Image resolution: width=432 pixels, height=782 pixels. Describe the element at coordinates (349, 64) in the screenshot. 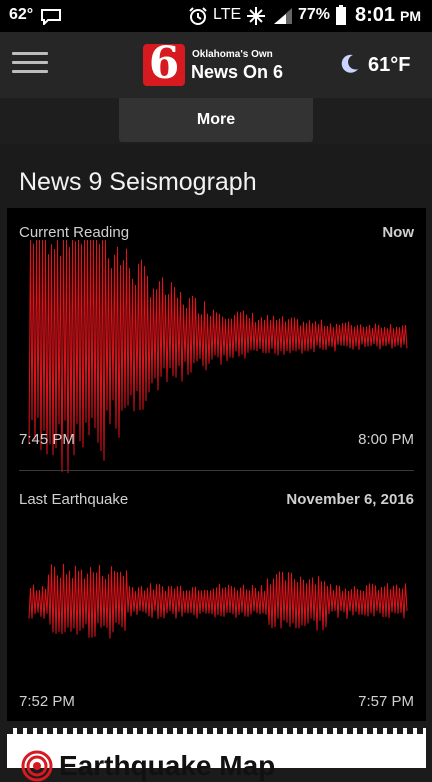

I see `moon-icon` at that location.